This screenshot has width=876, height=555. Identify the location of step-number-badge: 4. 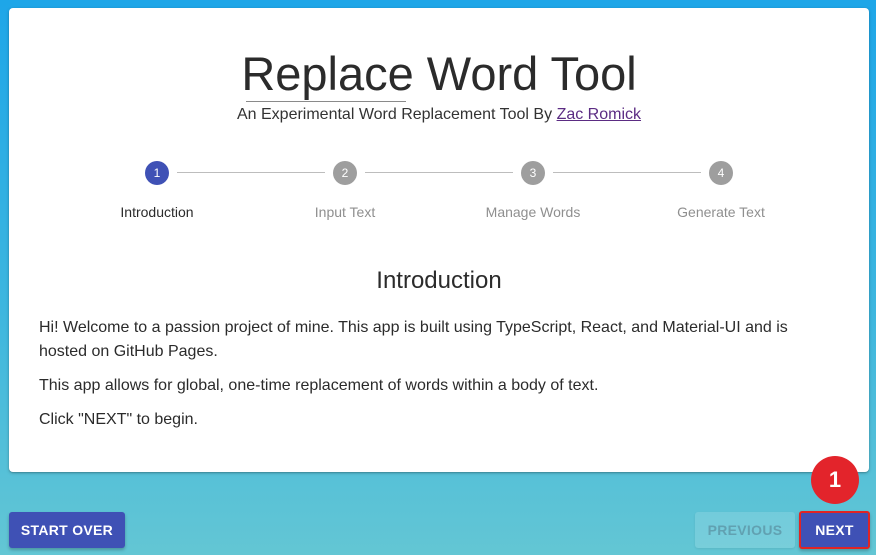
(721, 173).